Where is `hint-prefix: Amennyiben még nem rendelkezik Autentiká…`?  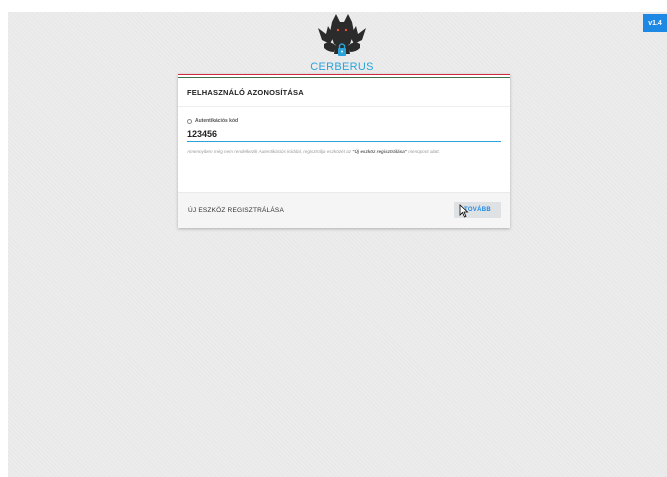
hint-prefix: Amennyiben még nem rendelkezik Autentiká… is located at coordinates (270, 151).